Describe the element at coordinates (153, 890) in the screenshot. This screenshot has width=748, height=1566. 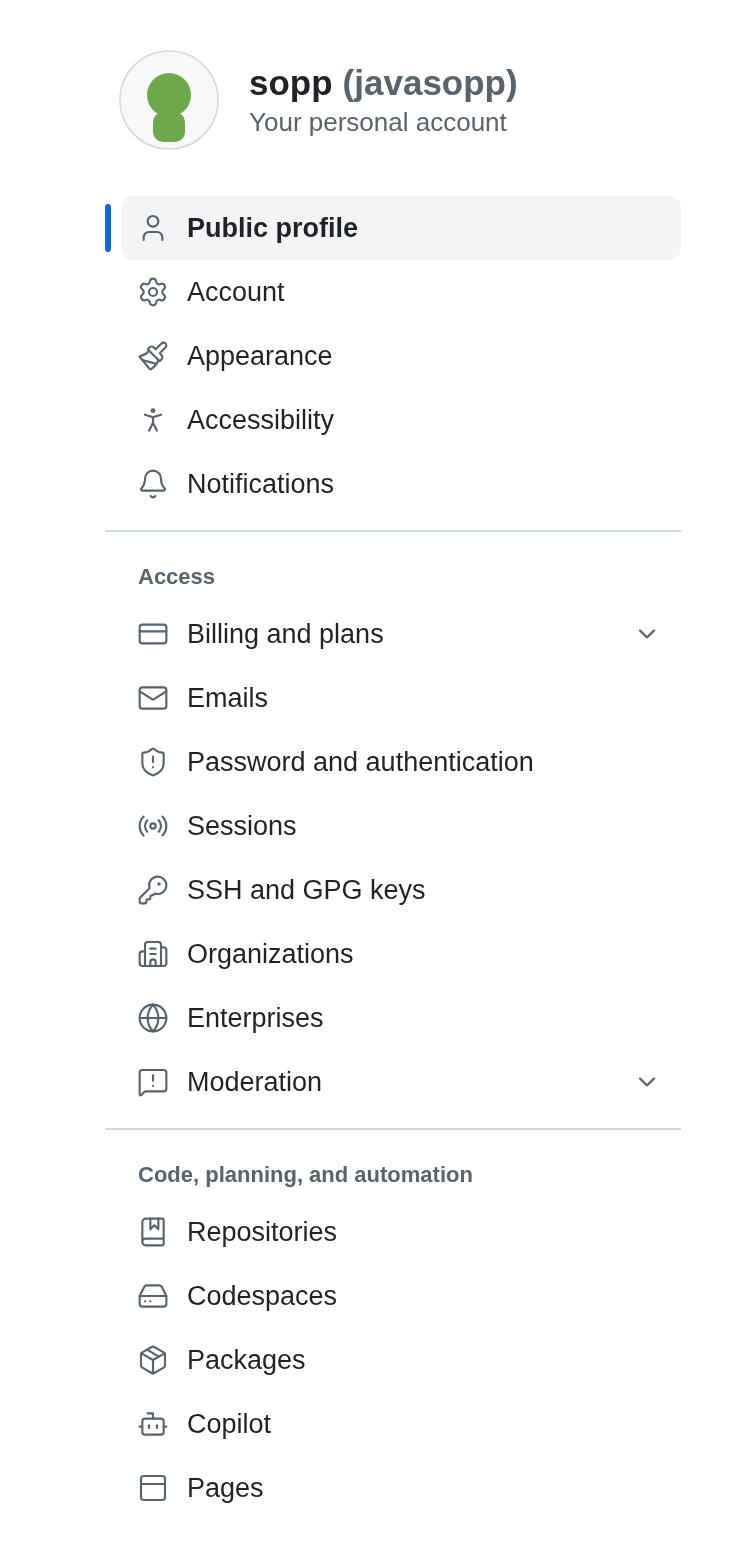
I see `key-icon` at that location.